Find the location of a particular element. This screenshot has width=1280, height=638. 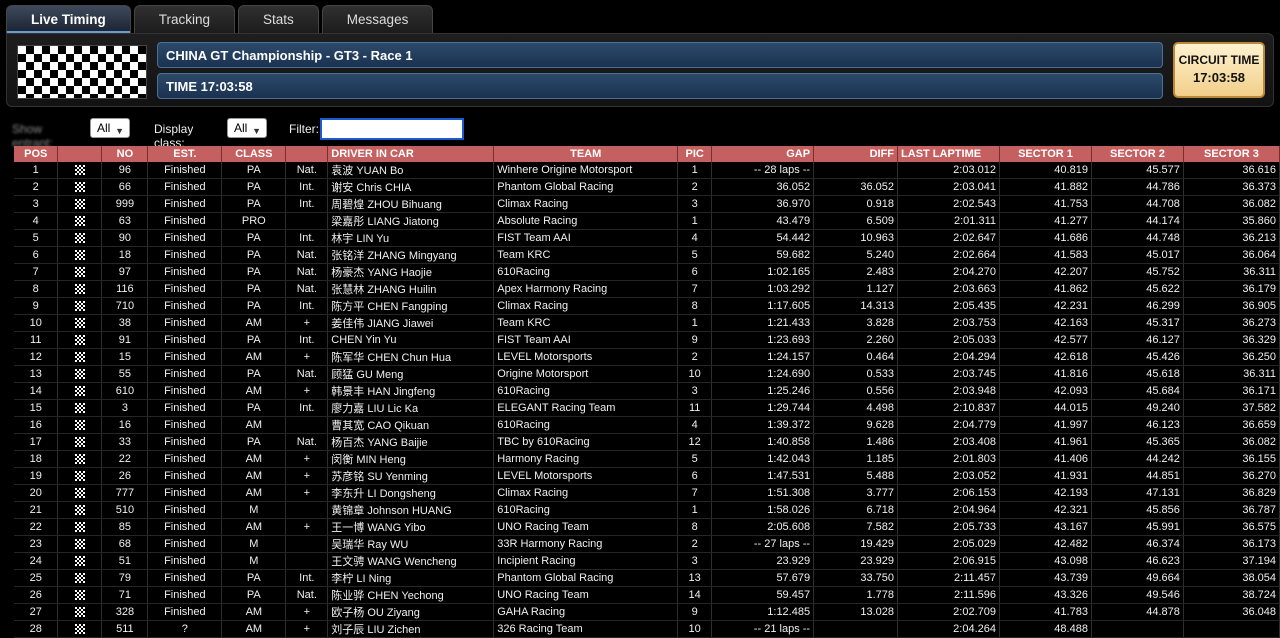

column-header: PIC is located at coordinates (695, 154).